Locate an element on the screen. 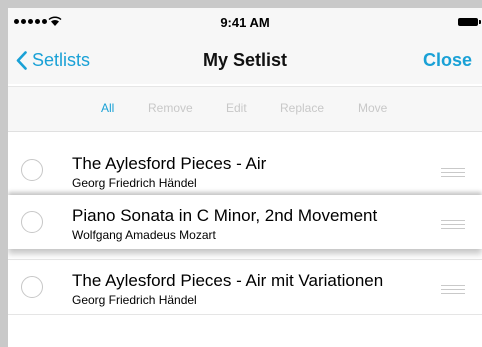  composer-name: Wolfgang Amadeus Mozart is located at coordinates (144, 235).